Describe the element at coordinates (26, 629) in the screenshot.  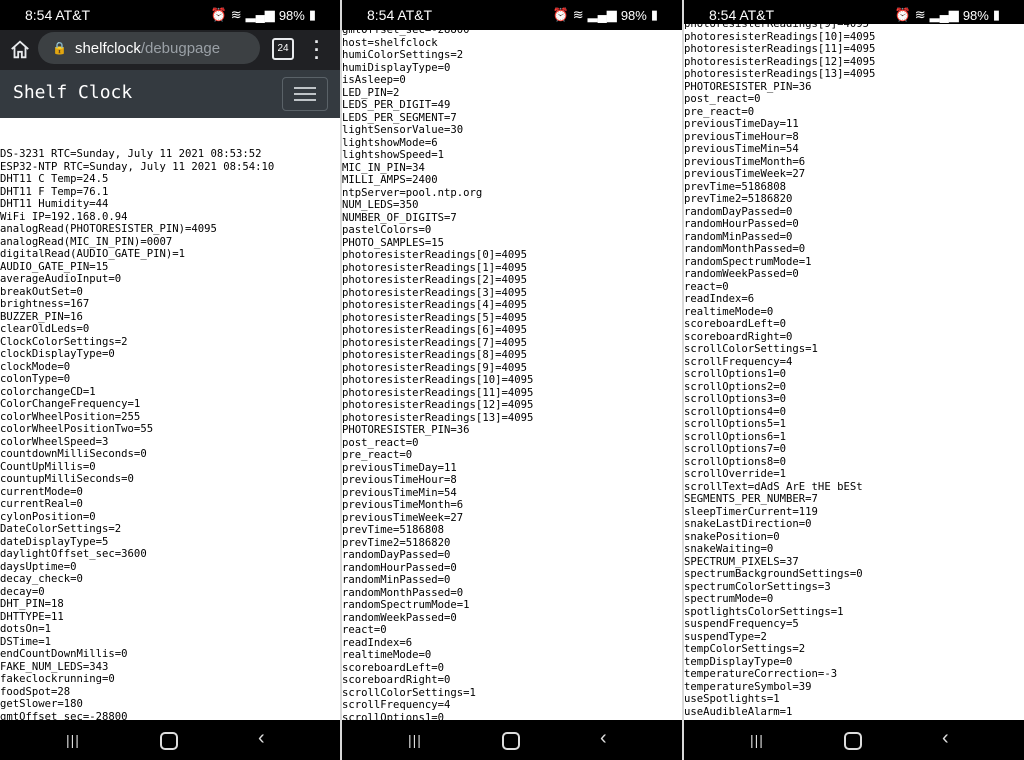
I see `debug-line: dotsOn=1` at that location.